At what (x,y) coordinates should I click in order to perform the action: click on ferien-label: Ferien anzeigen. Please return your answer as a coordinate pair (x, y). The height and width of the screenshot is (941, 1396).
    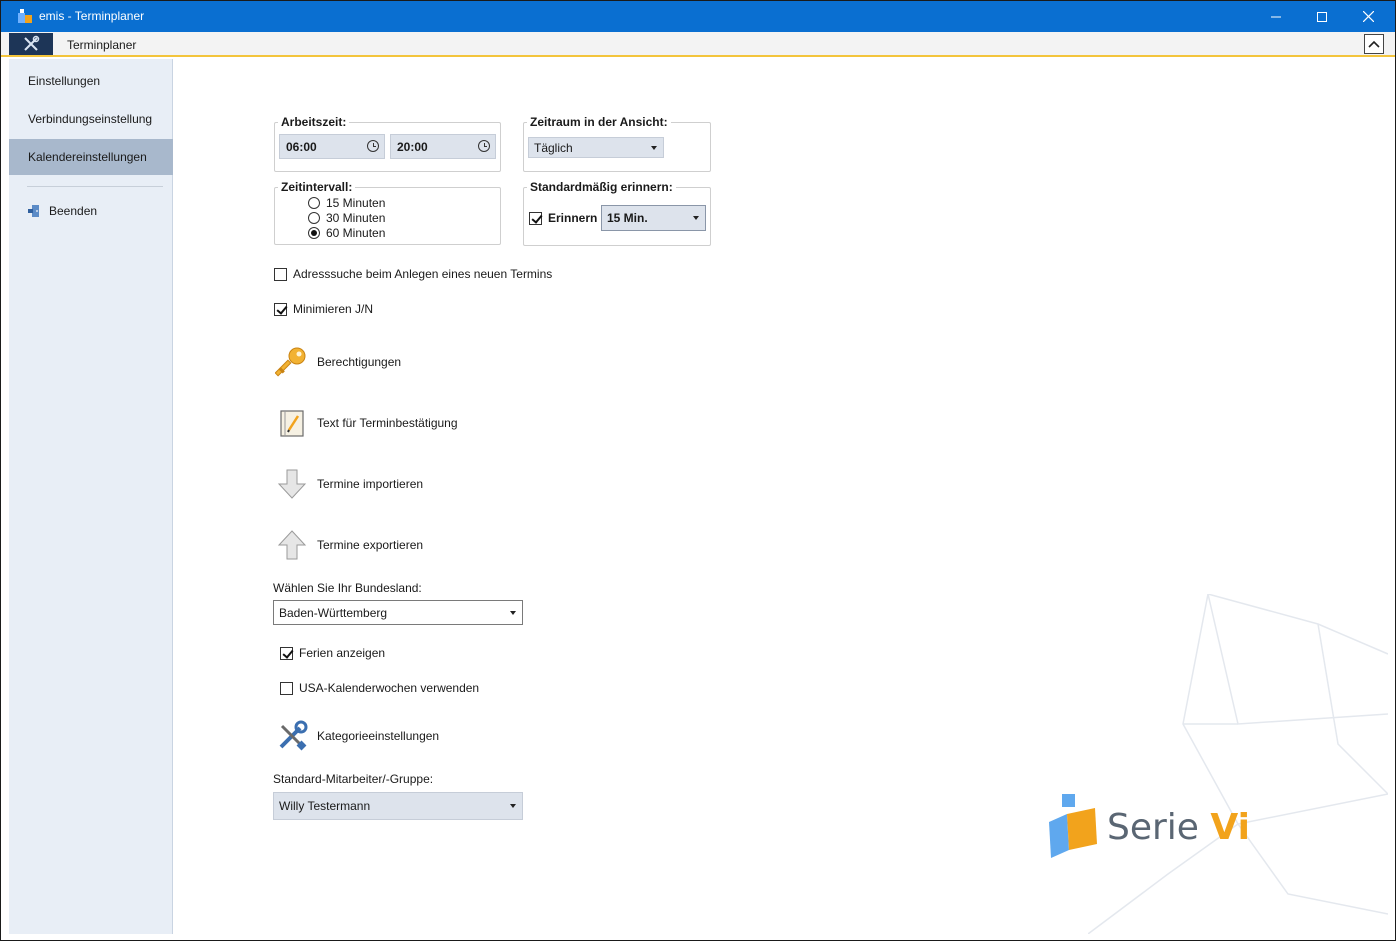
    Looking at the image, I should click on (342, 653).